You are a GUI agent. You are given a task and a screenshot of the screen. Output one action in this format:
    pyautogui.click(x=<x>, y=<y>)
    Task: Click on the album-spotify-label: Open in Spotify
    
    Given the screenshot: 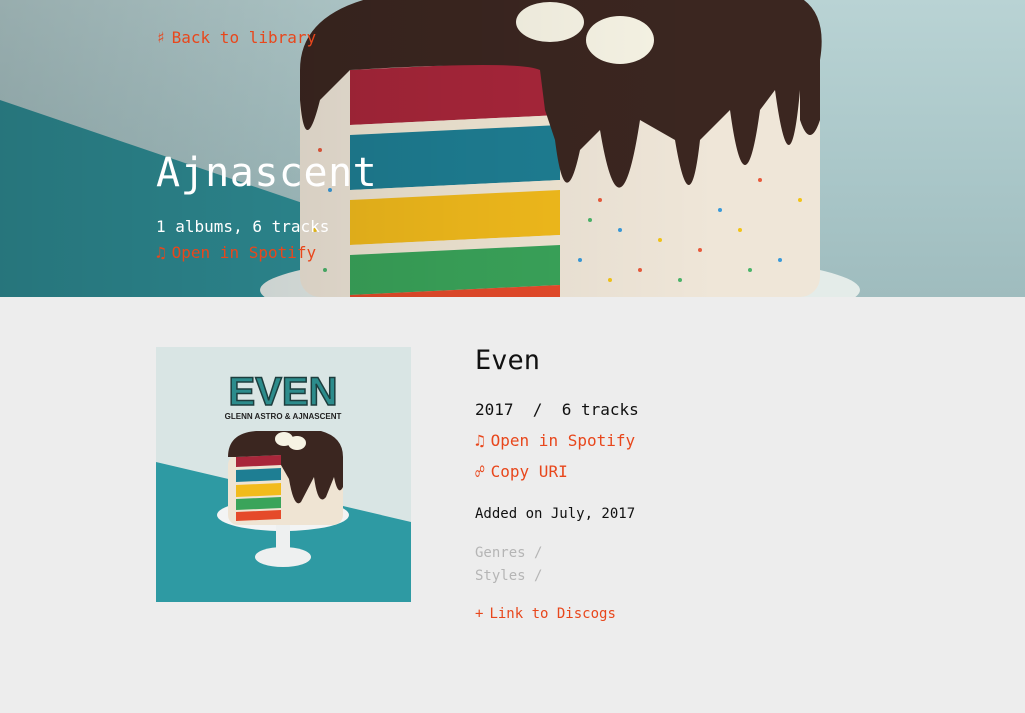 What is the action you would take?
    pyautogui.click(x=563, y=440)
    